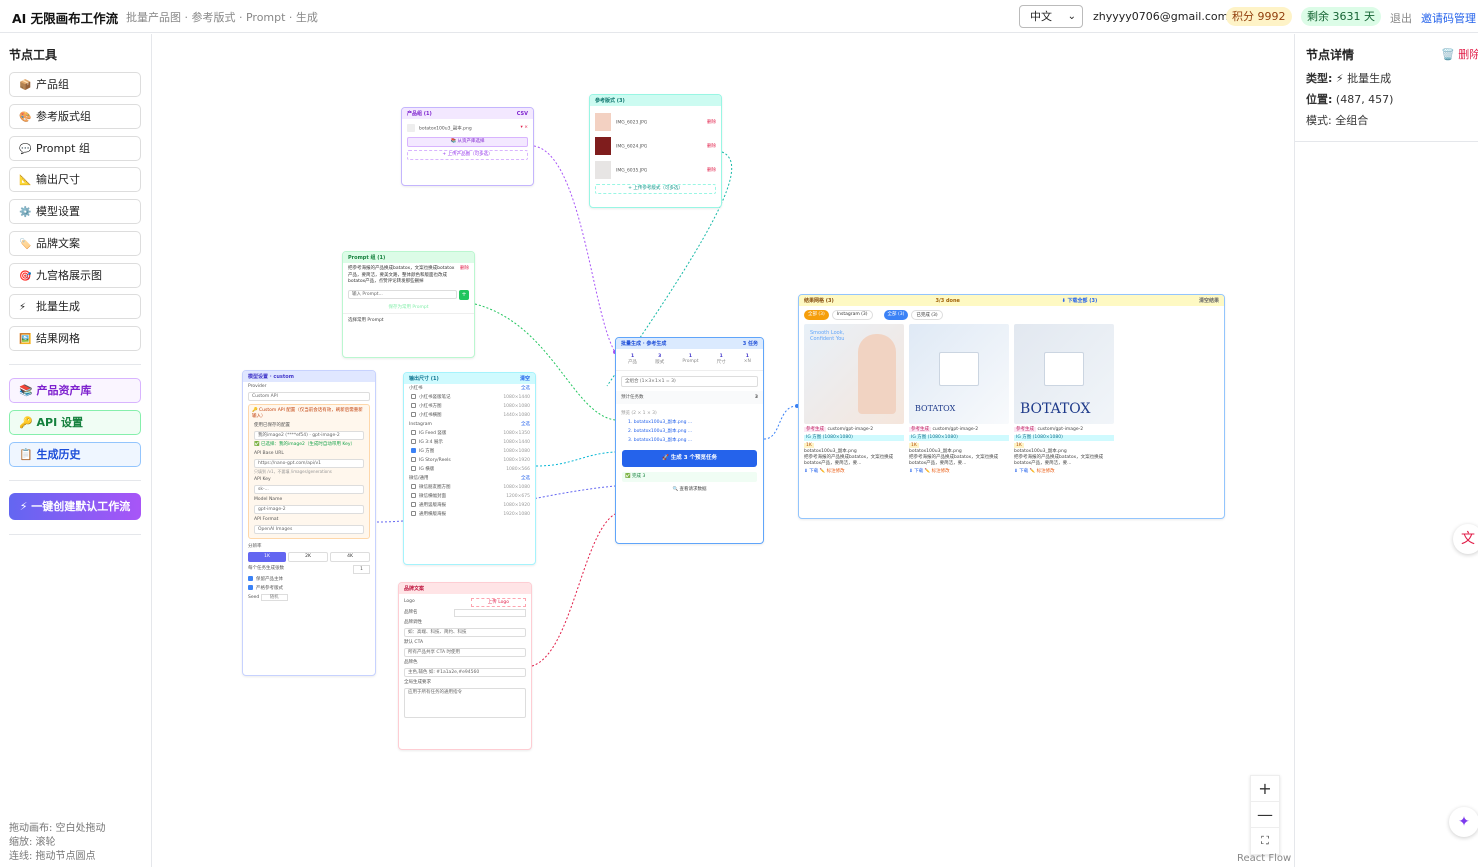 The image size is (1478, 867). Describe the element at coordinates (655, 189) in the screenshot. I see `upload-reference-button: + 上传参考版式（可多选）` at that location.